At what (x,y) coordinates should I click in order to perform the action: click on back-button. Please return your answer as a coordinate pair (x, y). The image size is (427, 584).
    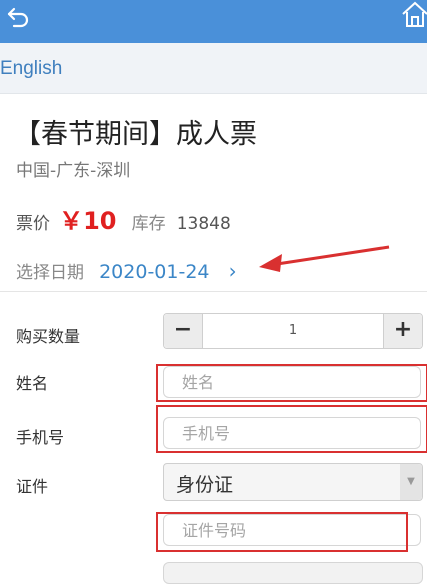
    Looking at the image, I should click on (20, 16).